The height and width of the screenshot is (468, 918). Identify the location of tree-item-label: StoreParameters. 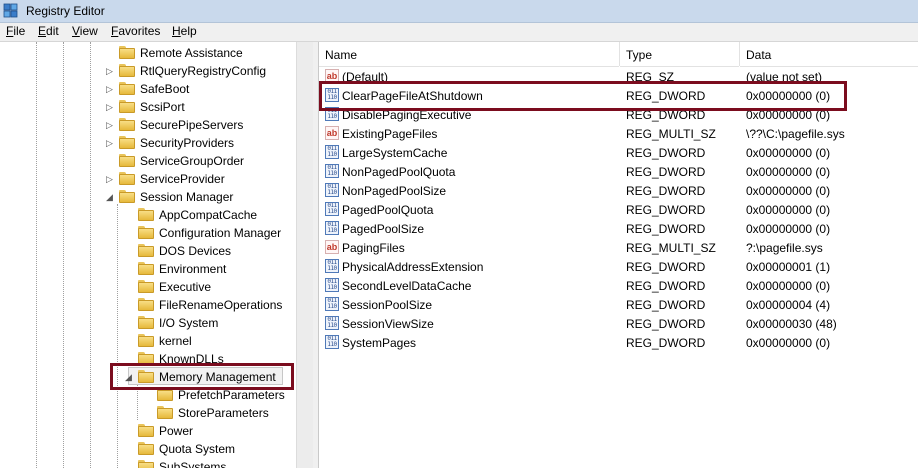
(223, 413).